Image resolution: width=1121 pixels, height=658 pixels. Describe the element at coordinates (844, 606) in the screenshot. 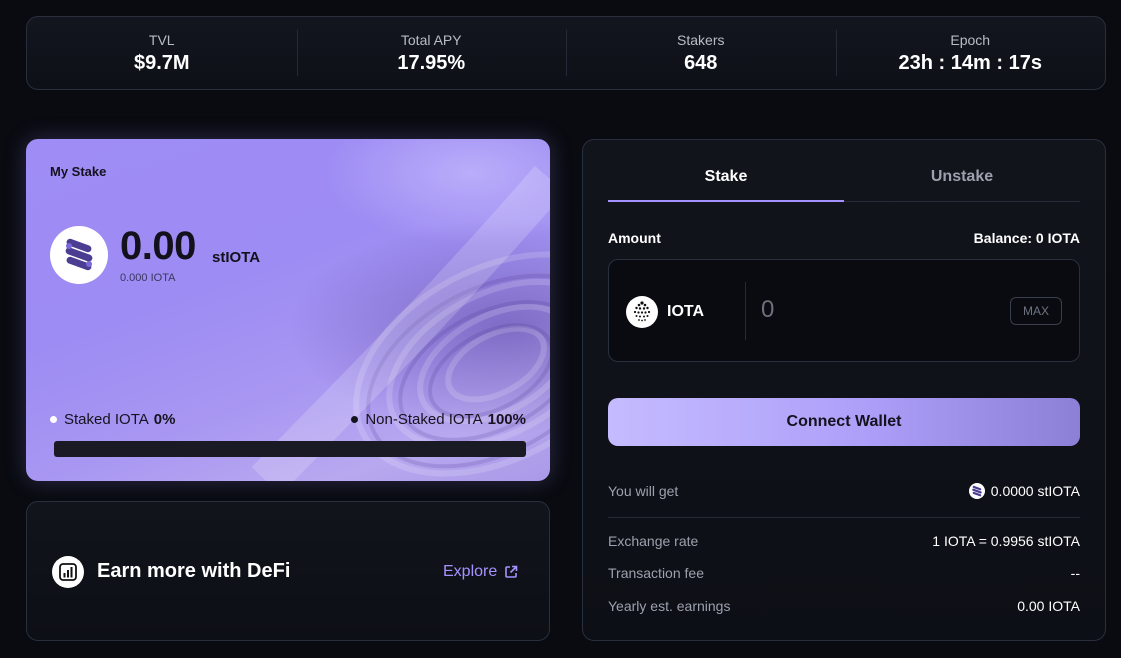

I see `yearly-earnings-row: Yearly est. earnings 0.00 IOTA` at that location.